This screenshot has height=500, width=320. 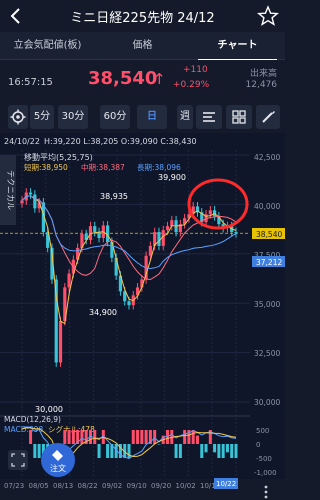 I want to click on macd-label: MACD(12,26,9), so click(x=32, y=419).